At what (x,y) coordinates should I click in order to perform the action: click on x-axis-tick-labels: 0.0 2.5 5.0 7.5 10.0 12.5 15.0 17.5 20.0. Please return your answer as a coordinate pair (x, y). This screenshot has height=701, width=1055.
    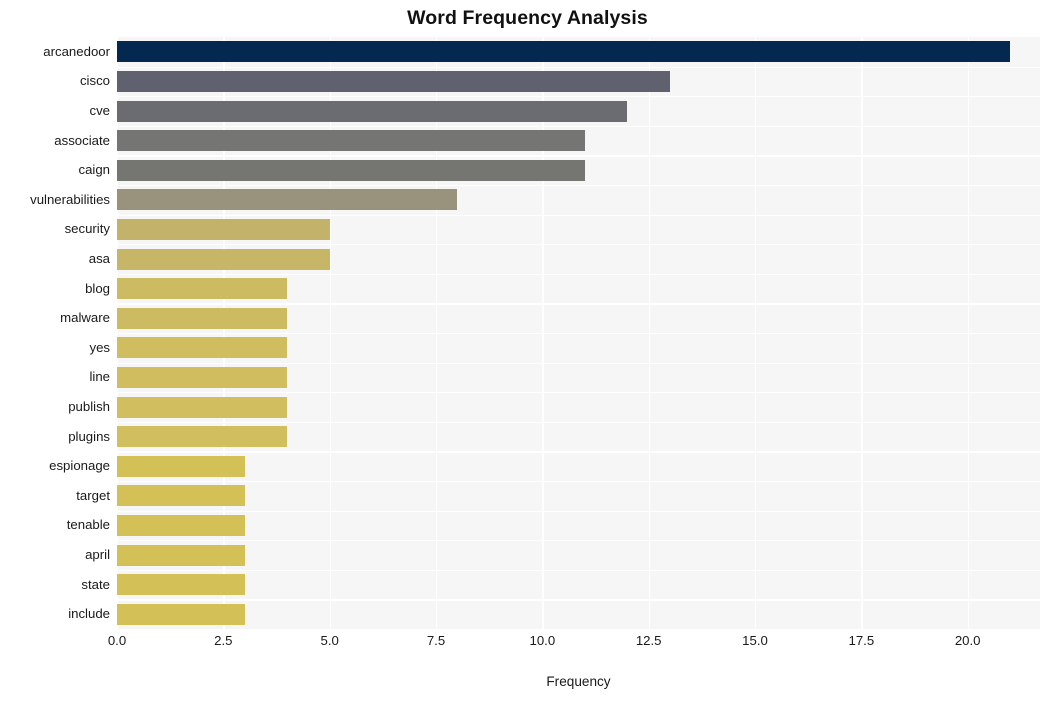
    Looking at the image, I should click on (574, 643).